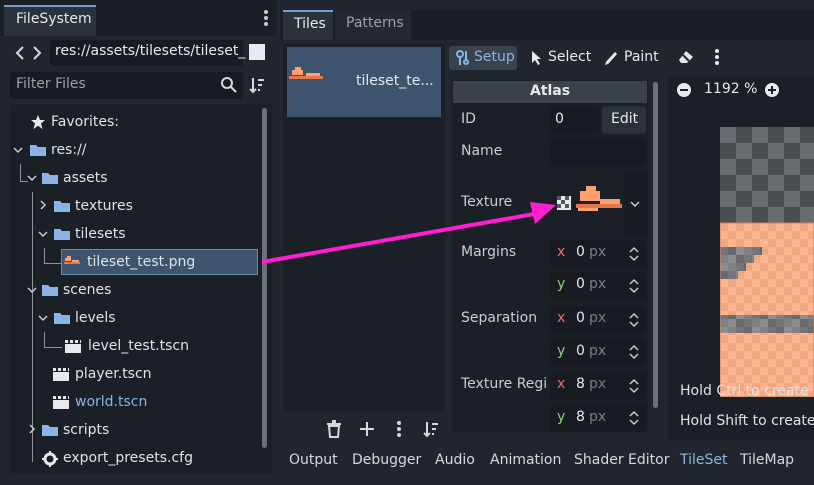 The height and width of the screenshot is (485, 814). I want to click on tileset-thumbnail-icon, so click(306, 73).